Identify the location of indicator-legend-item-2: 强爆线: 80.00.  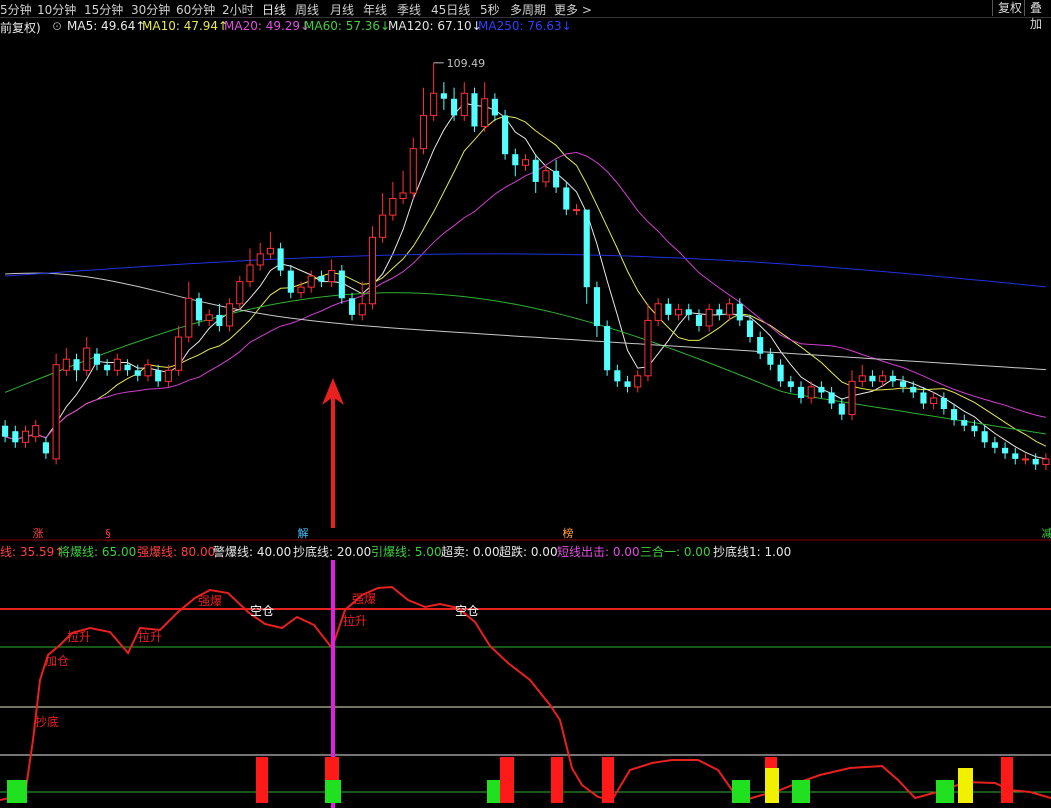
(176, 552).